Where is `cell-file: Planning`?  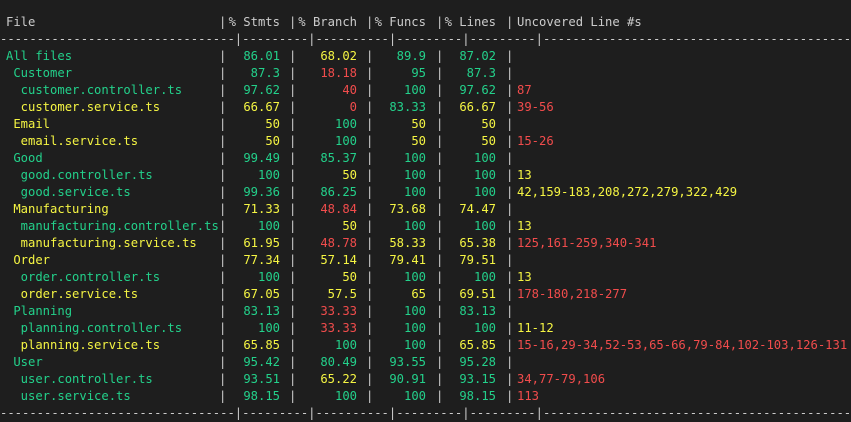
cell-file: Planning is located at coordinates (39, 311).